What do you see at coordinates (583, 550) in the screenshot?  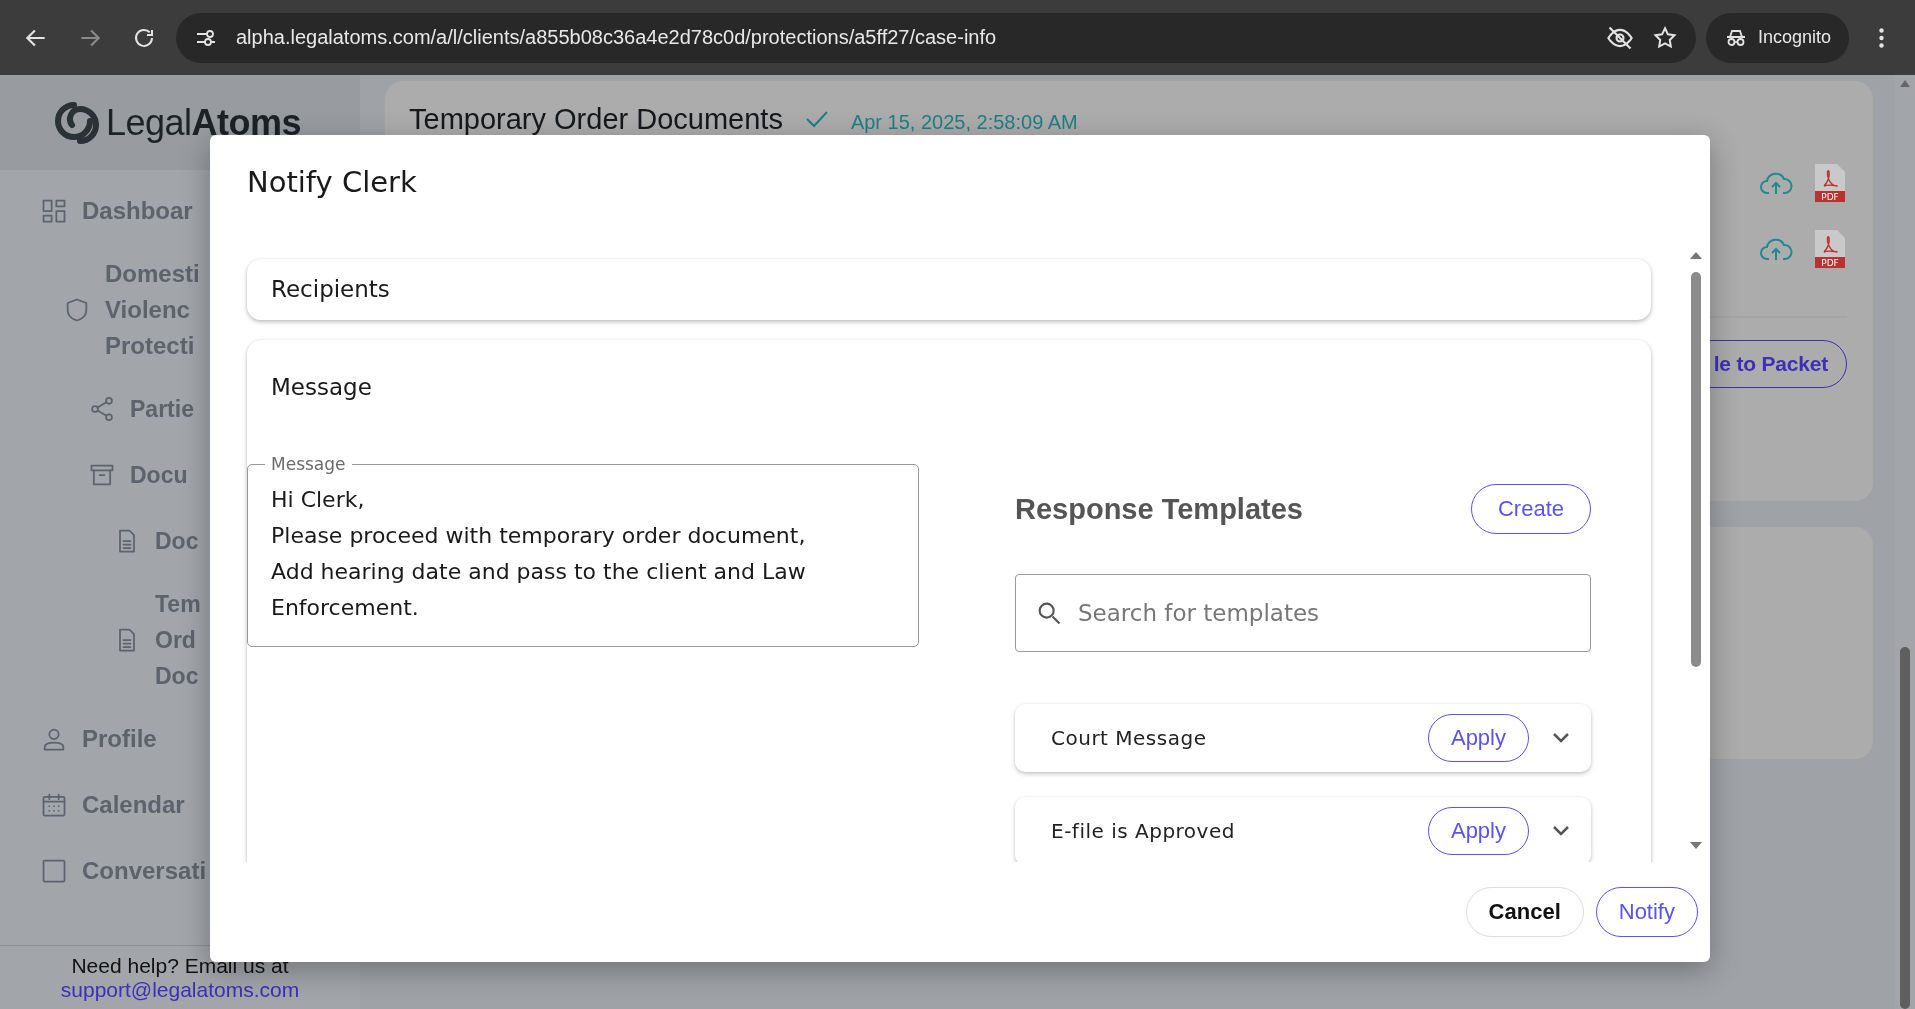 I see `message-field: Message Hi Clerk, Please proceed with temporary order document, Add hearing date and pass to the client and Law Enforcement.` at bounding box center [583, 550].